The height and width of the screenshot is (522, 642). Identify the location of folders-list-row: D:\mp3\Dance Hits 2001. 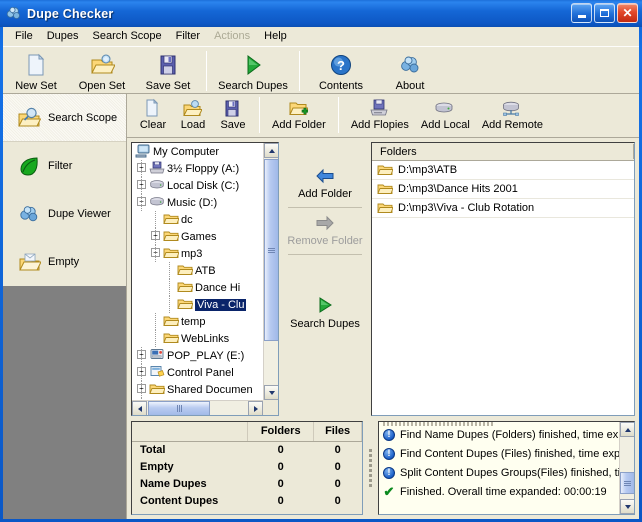
(503, 189).